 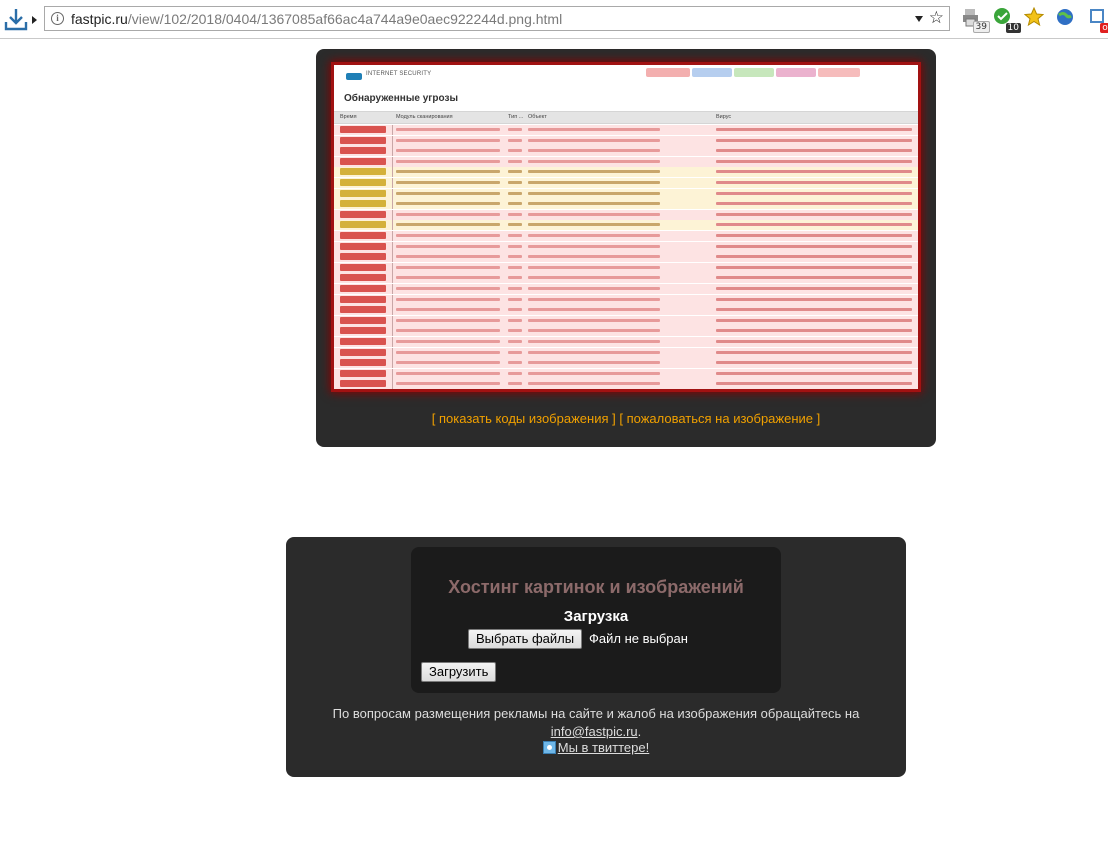 I want to click on image-heading: Обнаруженные угрозы, so click(x=401, y=98).